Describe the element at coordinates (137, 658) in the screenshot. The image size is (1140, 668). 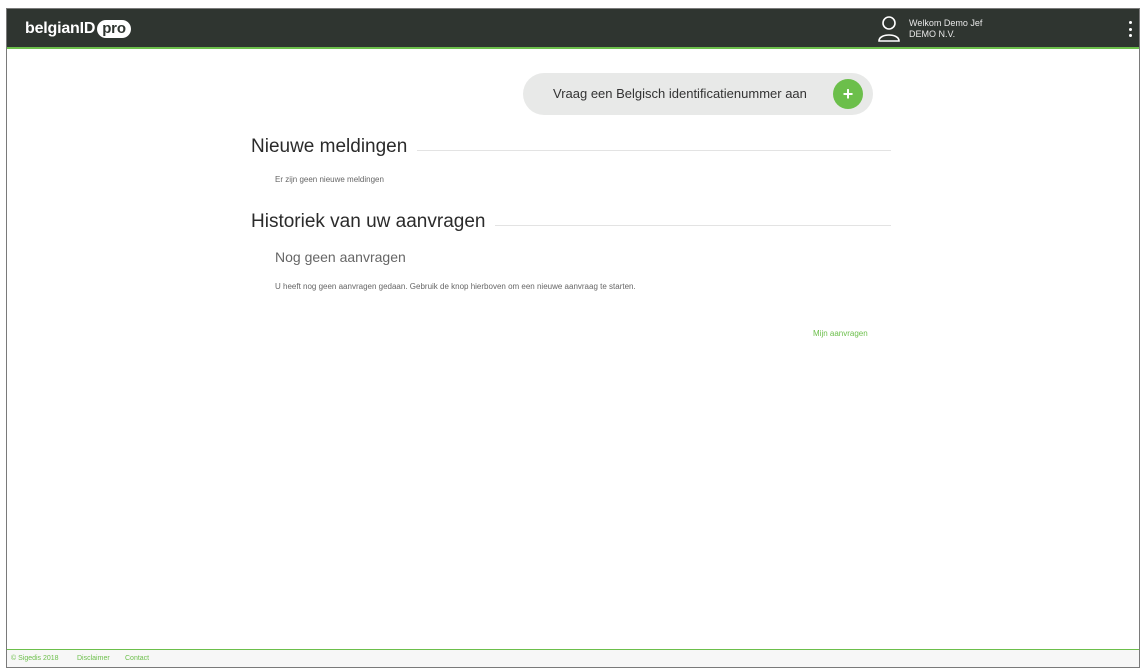
I see `contact-link: Contact` at that location.